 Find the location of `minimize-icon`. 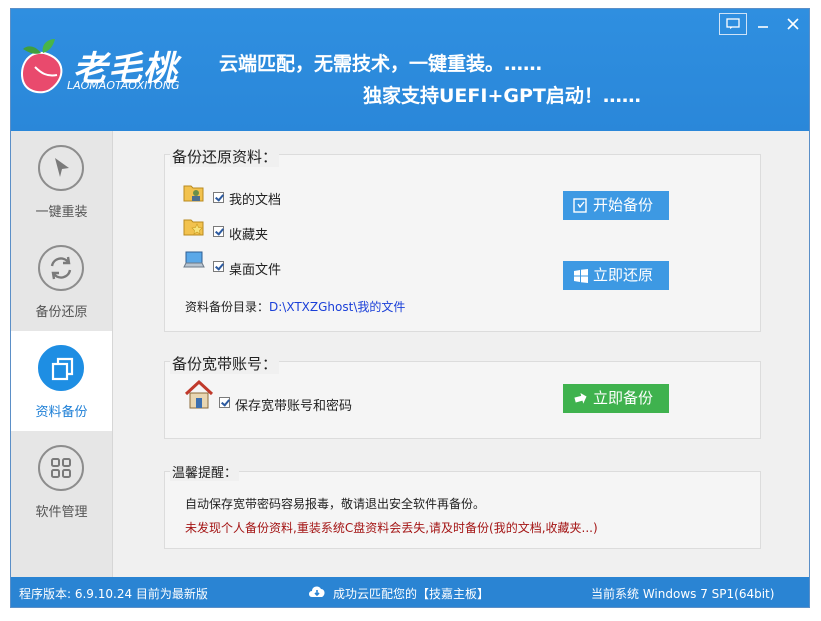

minimize-icon is located at coordinates (763, 24).